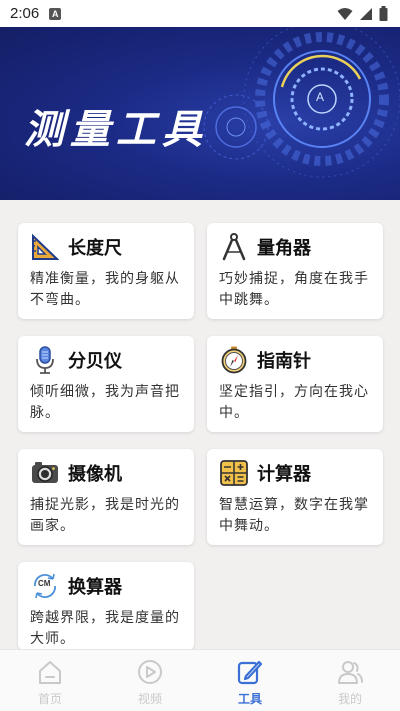 Image resolution: width=400 pixels, height=711 pixels. I want to click on tool-card-camera: 摄像机 捕捉光影，我是时光的画家。, so click(106, 497).